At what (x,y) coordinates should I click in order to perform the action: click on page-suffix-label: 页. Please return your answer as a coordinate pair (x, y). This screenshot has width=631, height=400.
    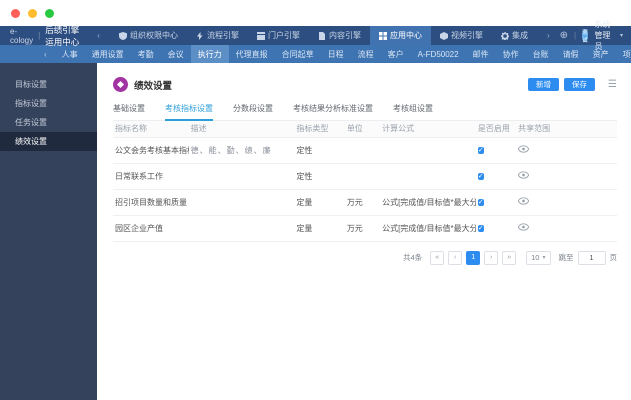
    Looking at the image, I should click on (613, 257).